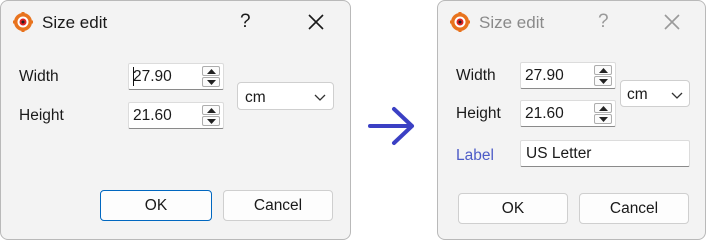 The width and height of the screenshot is (706, 240). I want to click on arrow-right-icon, so click(391, 126).